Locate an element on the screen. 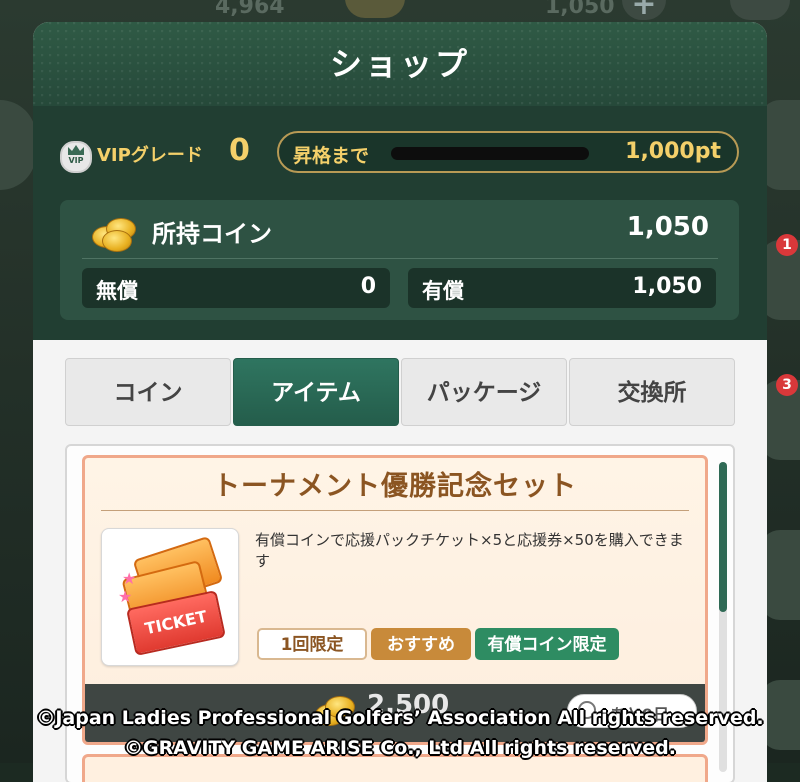 This screenshot has width=800, height=782. vip-crown-icon: VIP is located at coordinates (76, 157).